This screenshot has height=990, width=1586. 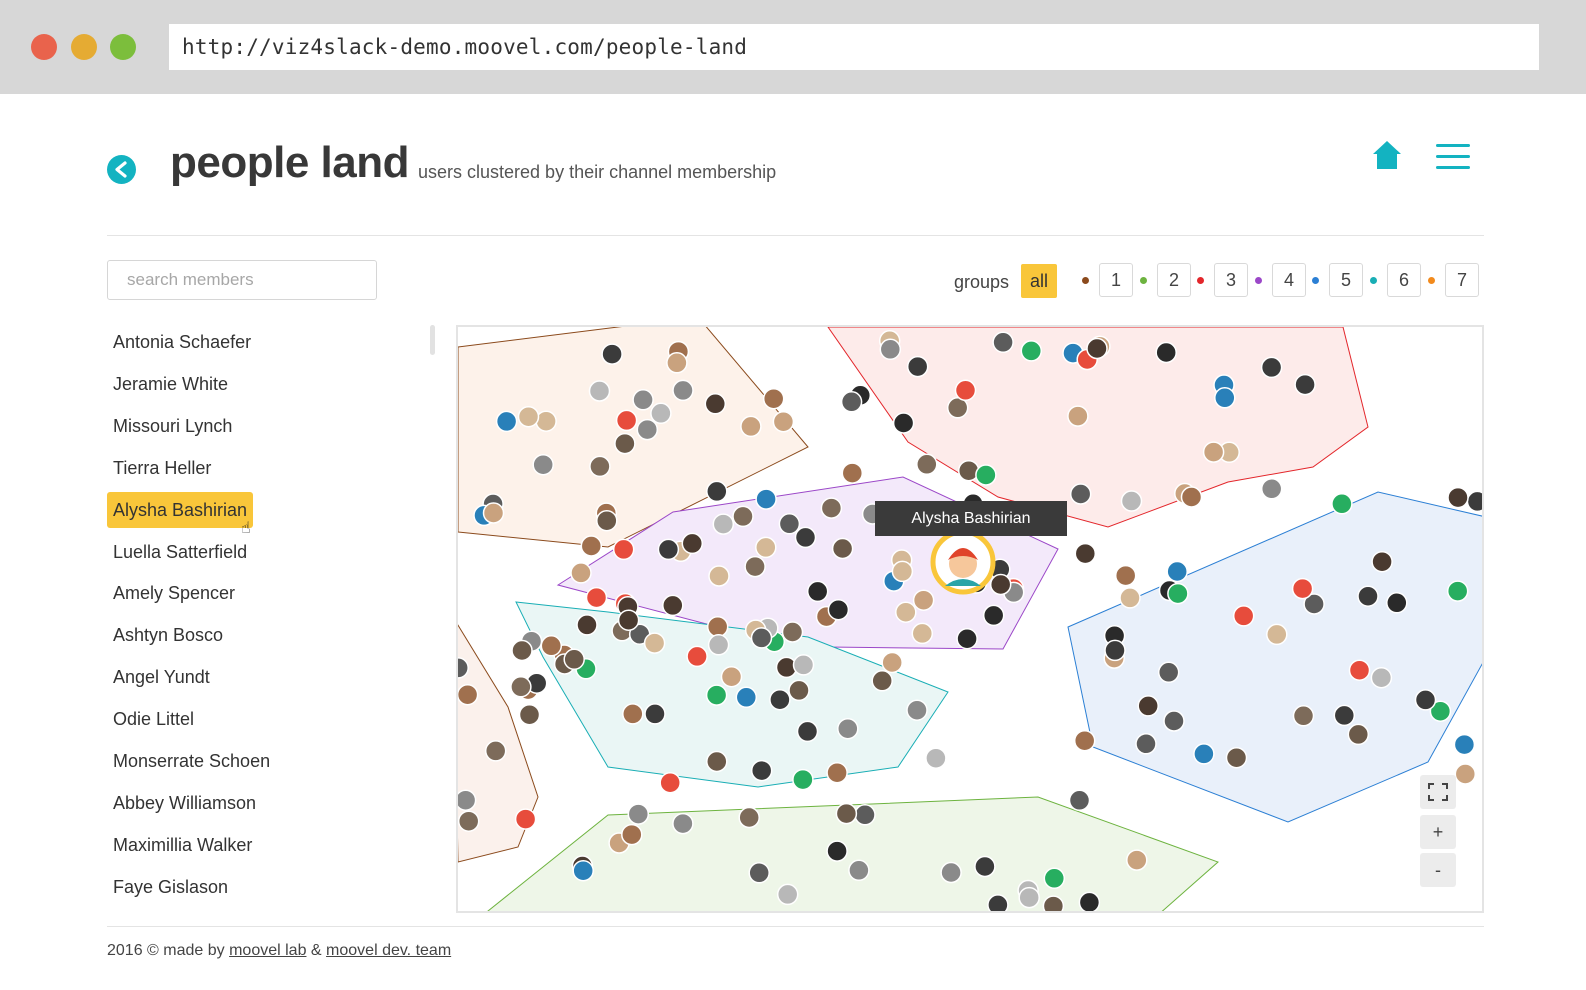 I want to click on group-filter-6: 6, so click(x=1404, y=280).